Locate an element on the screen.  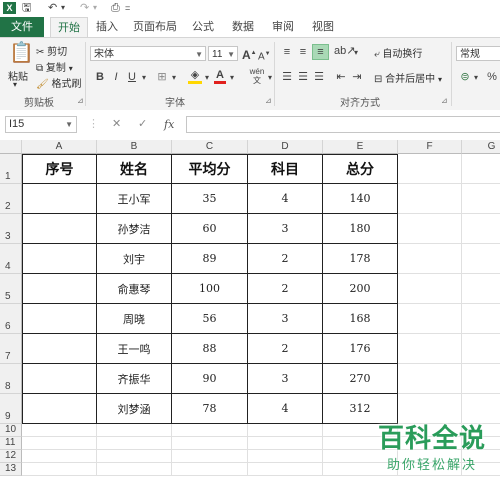
orientation-icon: ab↗ is located at coordinates (344, 51).